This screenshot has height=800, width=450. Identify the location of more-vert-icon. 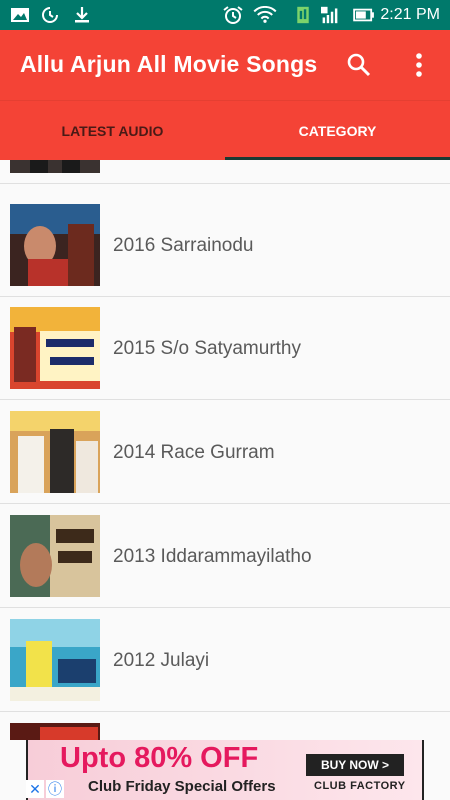
(419, 65).